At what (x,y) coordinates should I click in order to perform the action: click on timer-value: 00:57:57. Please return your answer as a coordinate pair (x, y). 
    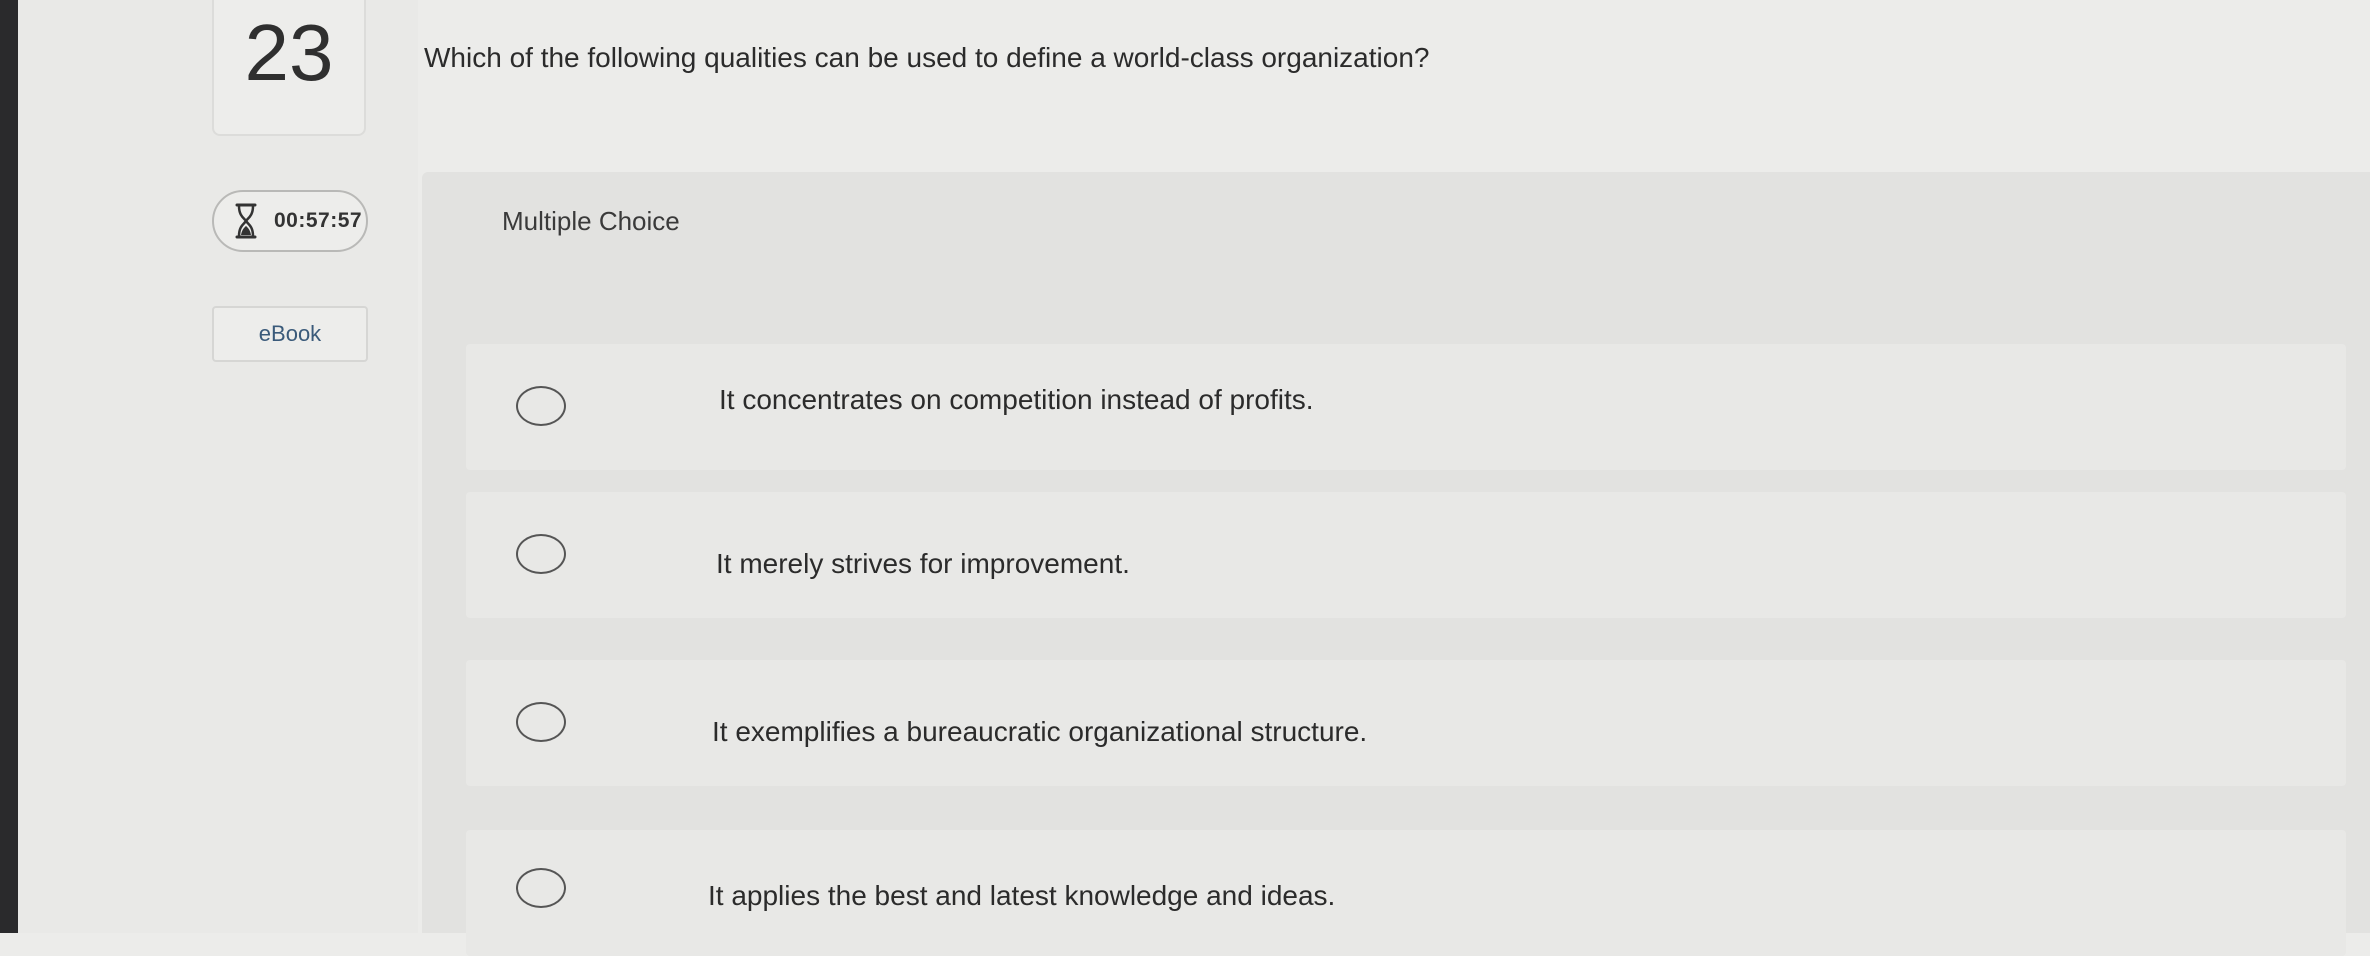
    Looking at the image, I should click on (318, 220).